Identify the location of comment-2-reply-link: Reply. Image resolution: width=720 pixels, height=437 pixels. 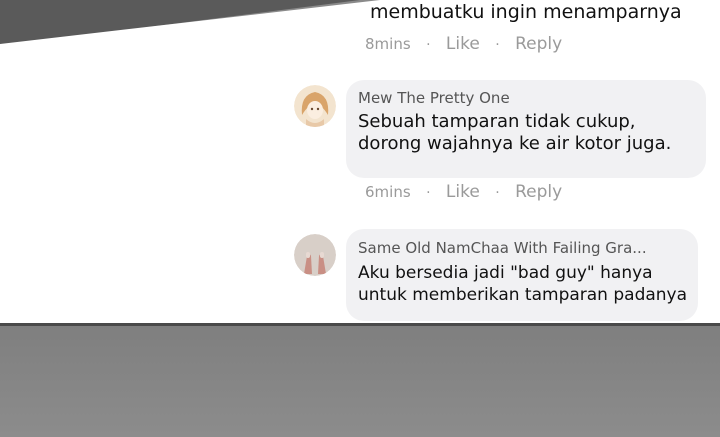
(538, 192).